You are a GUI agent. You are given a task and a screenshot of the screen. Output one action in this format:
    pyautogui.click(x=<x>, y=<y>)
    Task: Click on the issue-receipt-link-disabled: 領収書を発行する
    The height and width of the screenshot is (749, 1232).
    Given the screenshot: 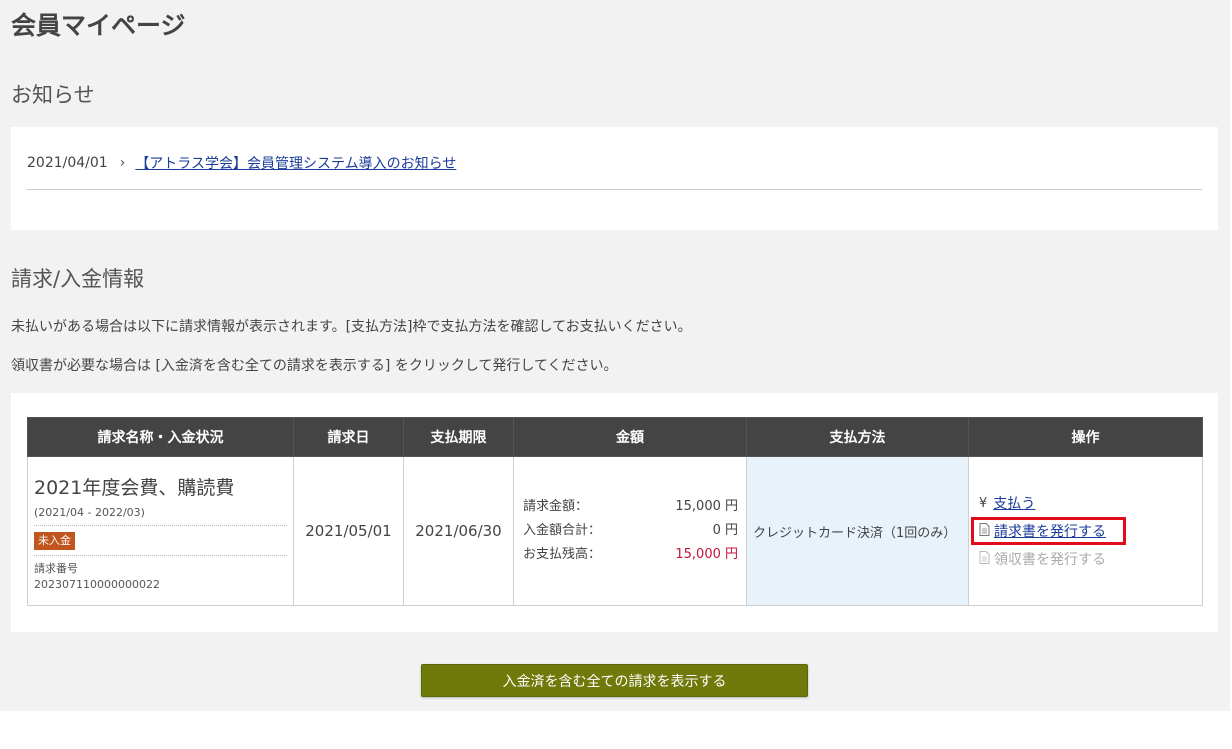 What is the action you would take?
    pyautogui.click(x=1050, y=560)
    